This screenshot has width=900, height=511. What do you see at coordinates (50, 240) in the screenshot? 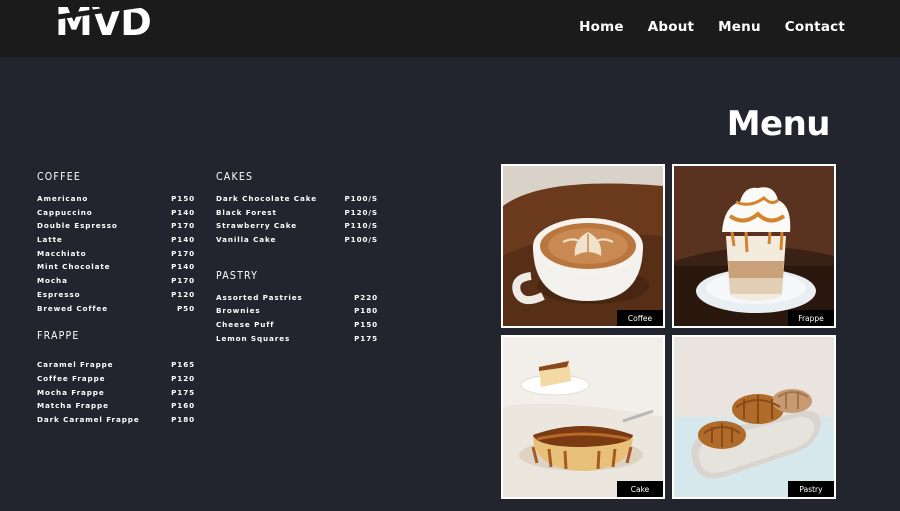
I see `item-name: Latte` at bounding box center [50, 240].